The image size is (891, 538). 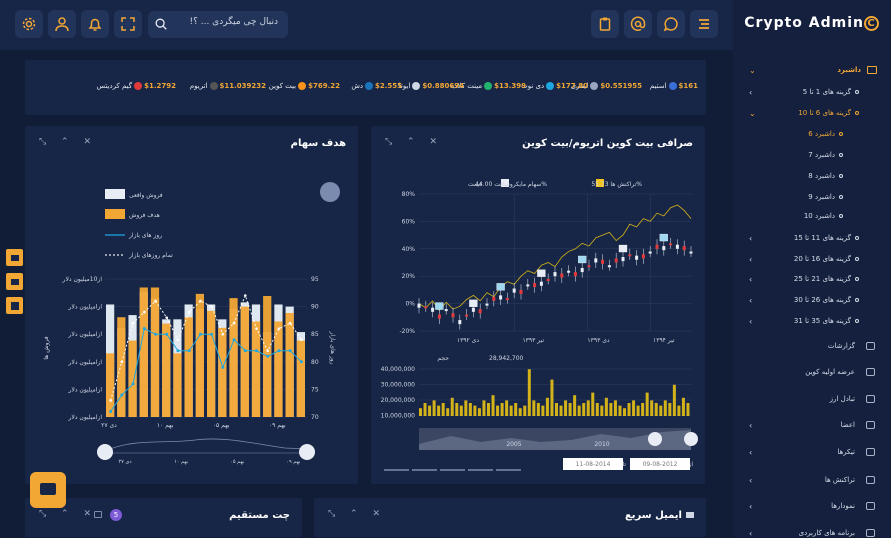 I want to click on at-icon, so click(x=638, y=24).